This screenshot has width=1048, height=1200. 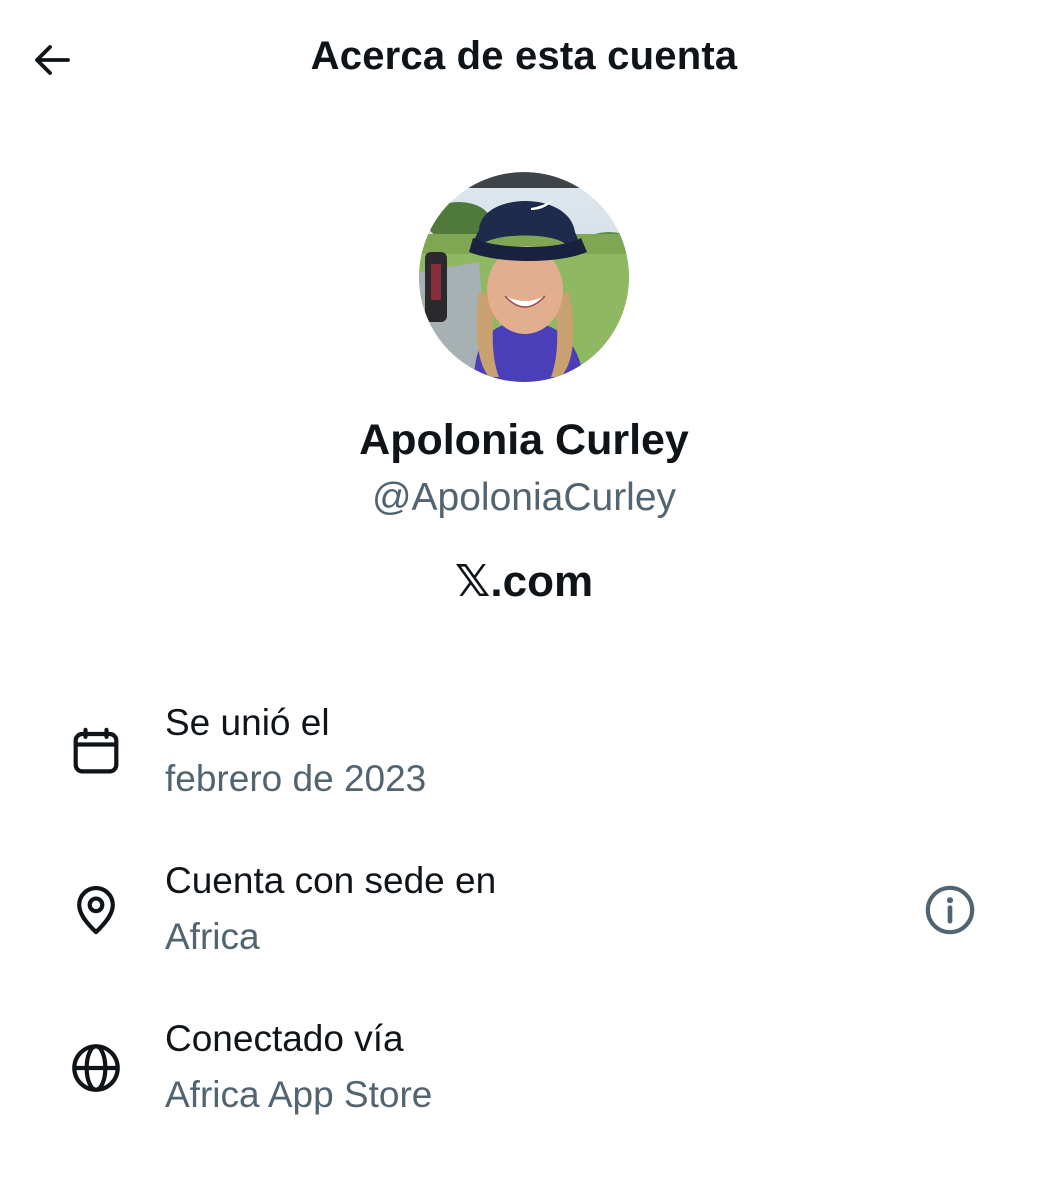 I want to click on calendar-icon, so click(x=96, y=752).